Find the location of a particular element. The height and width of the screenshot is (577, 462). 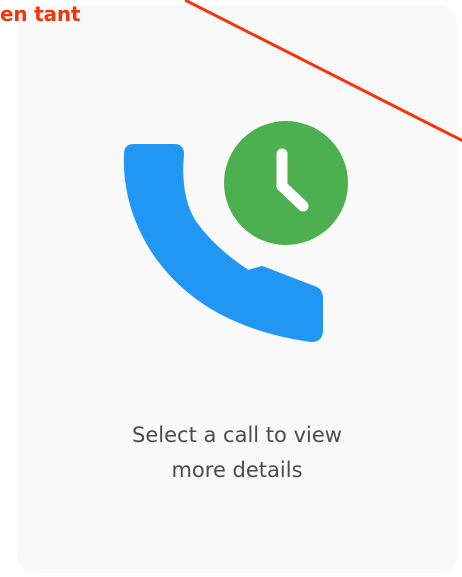

annotation-label: en tant is located at coordinates (40, 14).